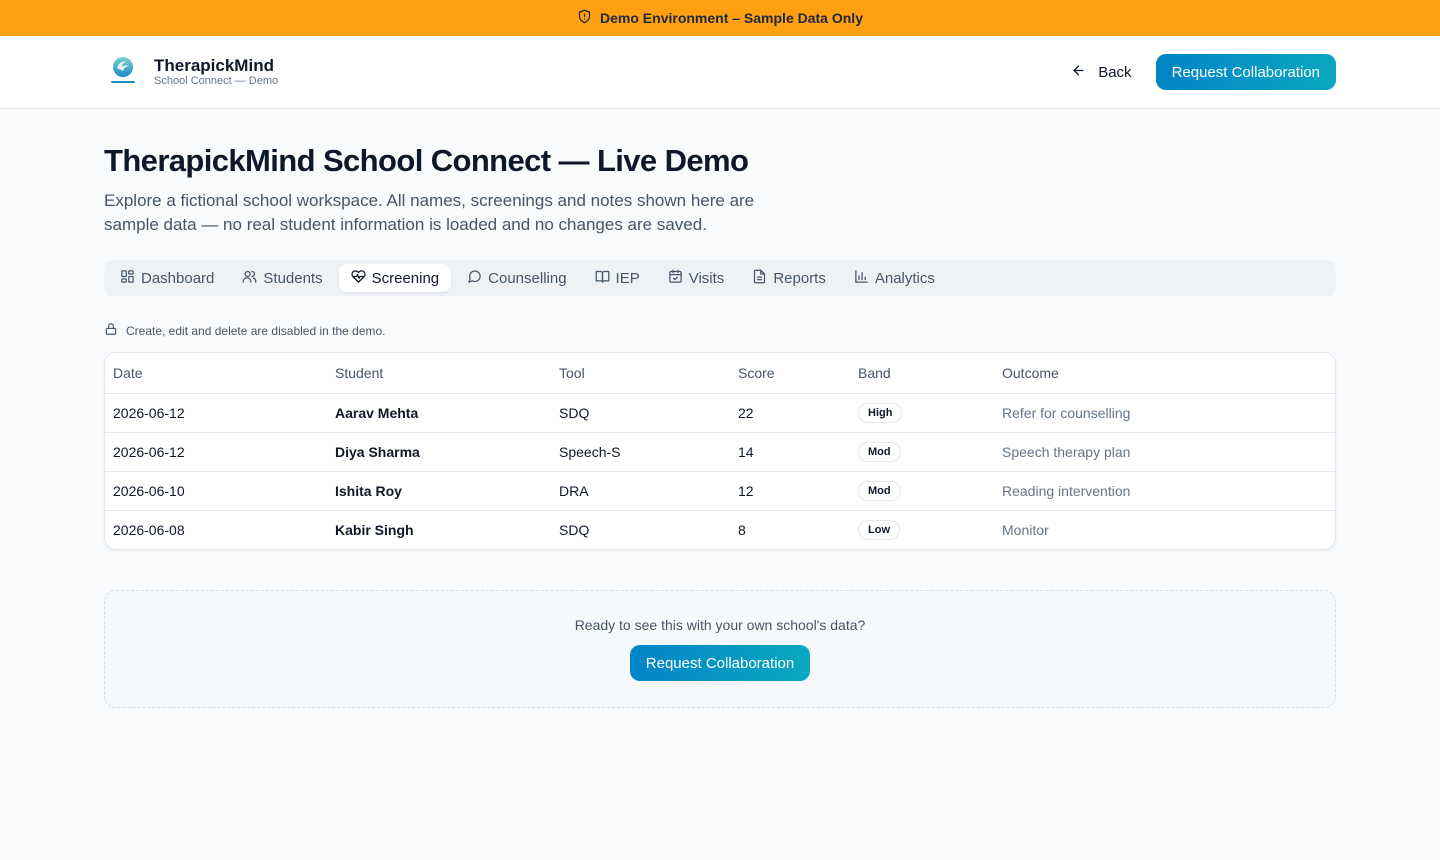  Describe the element at coordinates (1164, 413) in the screenshot. I see `cell-outcome: Refer for counselling` at that location.